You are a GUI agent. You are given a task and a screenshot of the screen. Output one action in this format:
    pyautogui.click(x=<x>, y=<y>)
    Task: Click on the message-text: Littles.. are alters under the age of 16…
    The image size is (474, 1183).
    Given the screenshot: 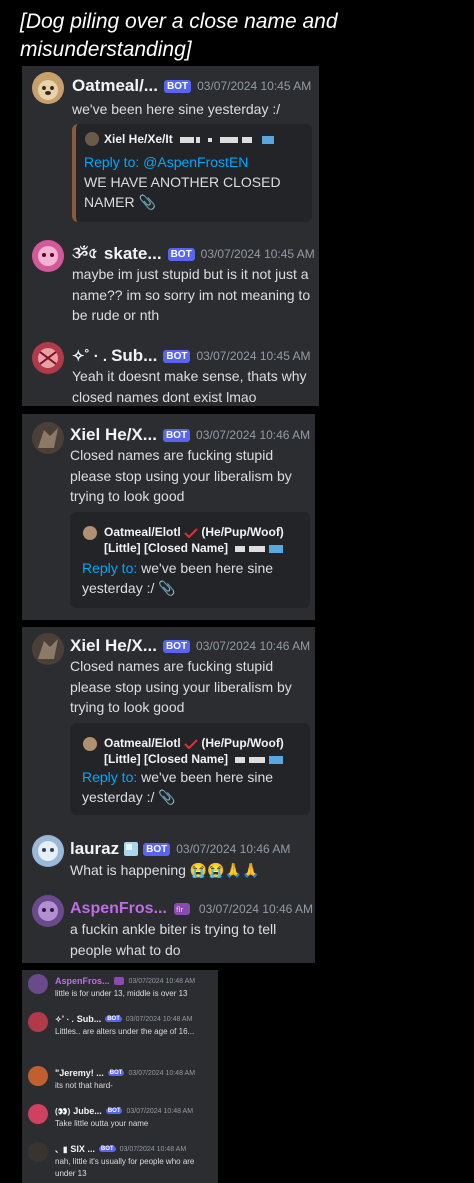 What is the action you would take?
    pyautogui.click(x=125, y=1031)
    